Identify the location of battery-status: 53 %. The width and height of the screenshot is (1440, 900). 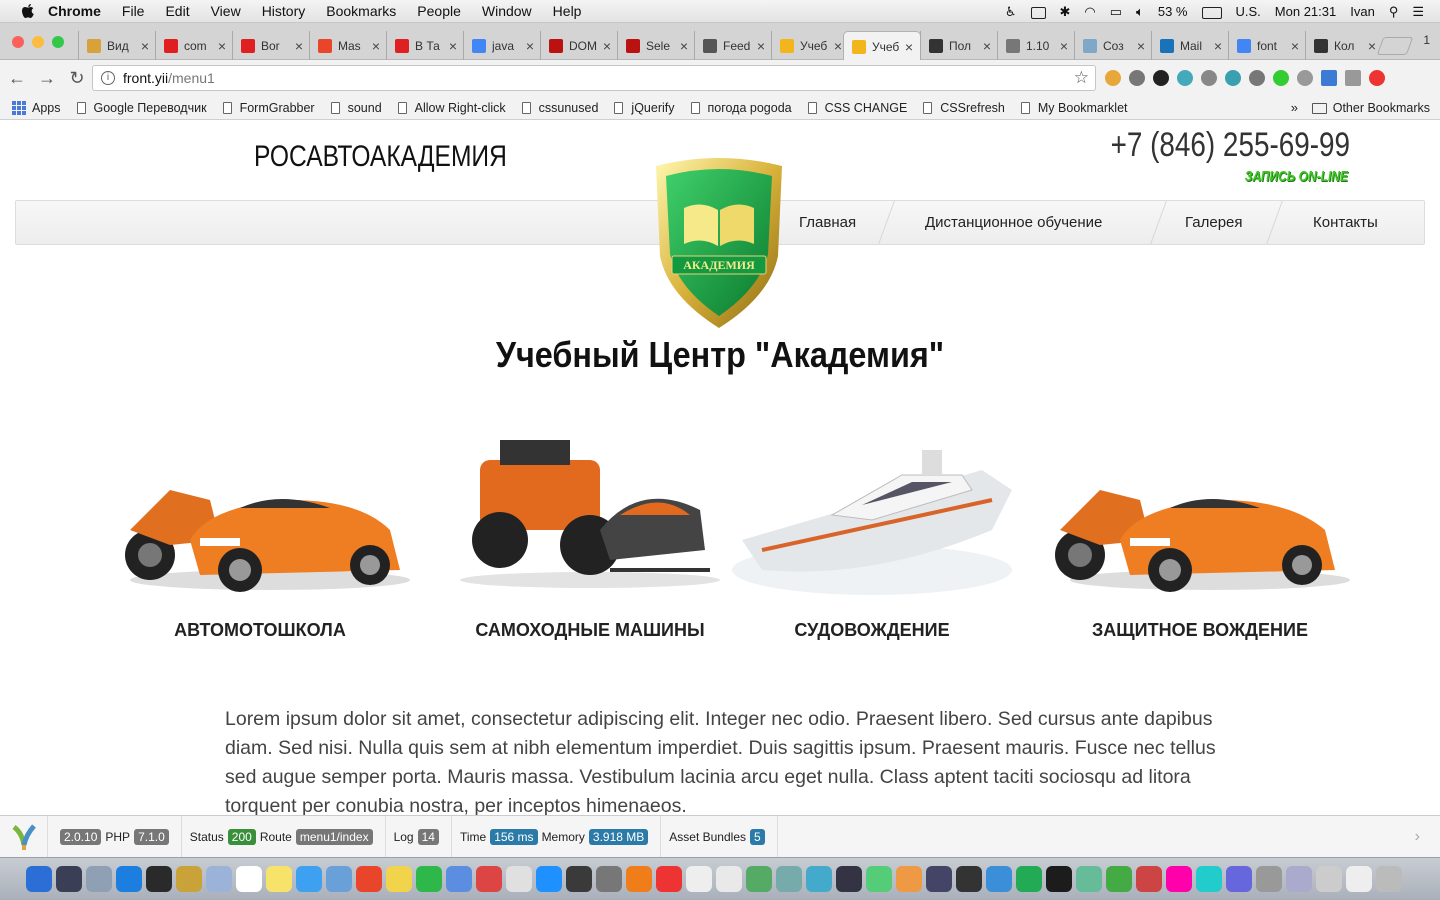
(1173, 11).